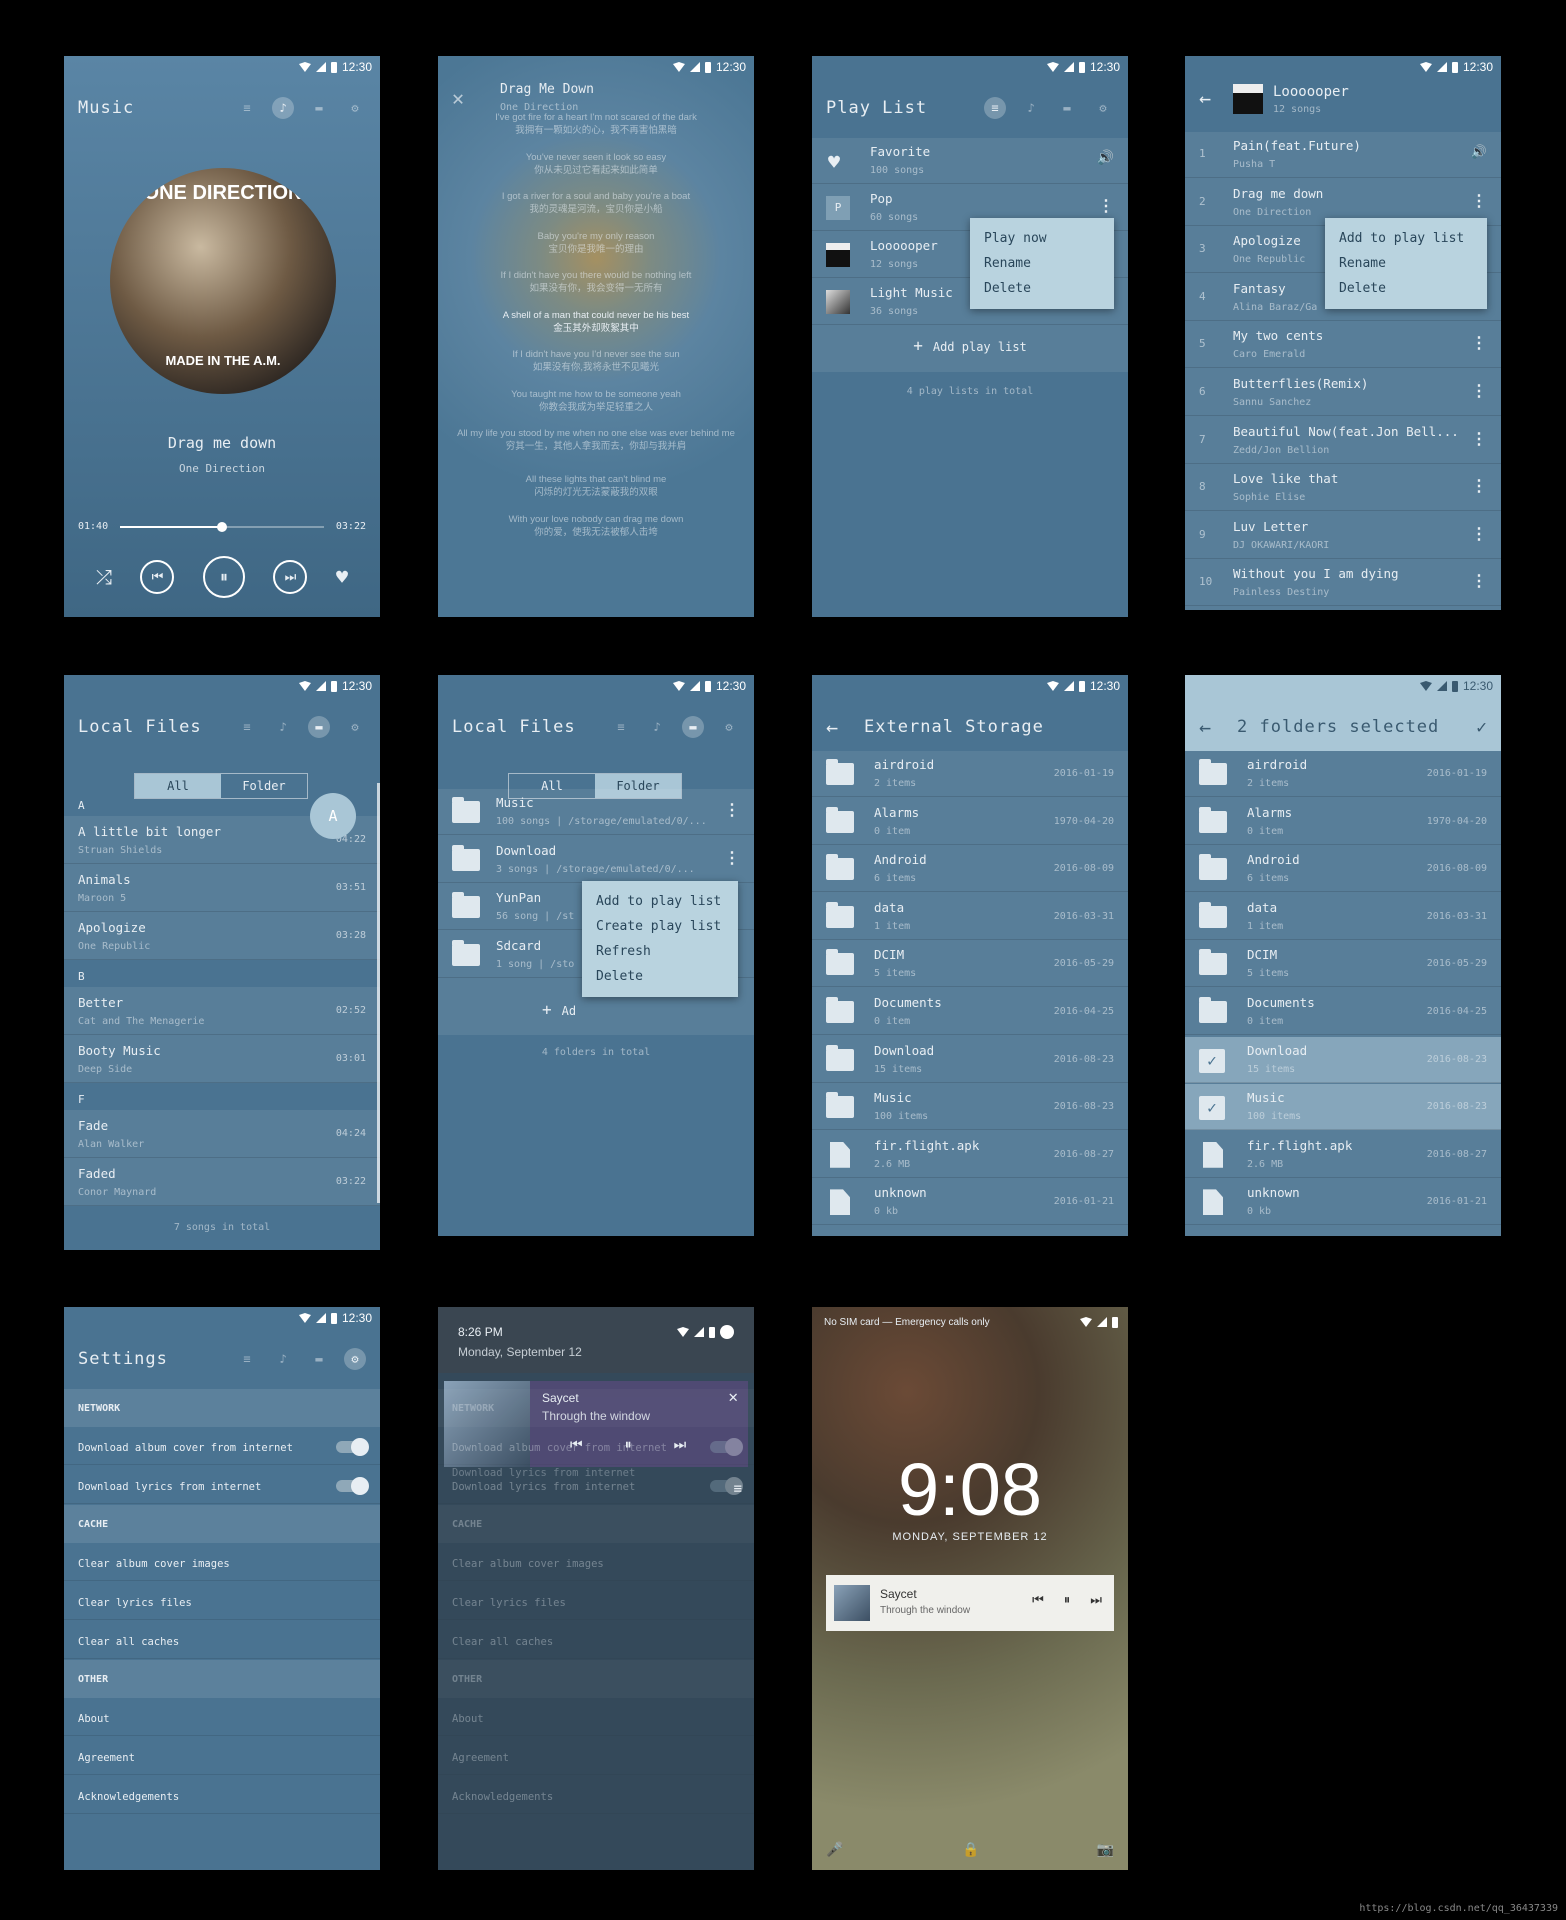 The height and width of the screenshot is (1920, 1566). What do you see at coordinates (970, 1850) in the screenshot?
I see `lock-icon: 🔒` at bounding box center [970, 1850].